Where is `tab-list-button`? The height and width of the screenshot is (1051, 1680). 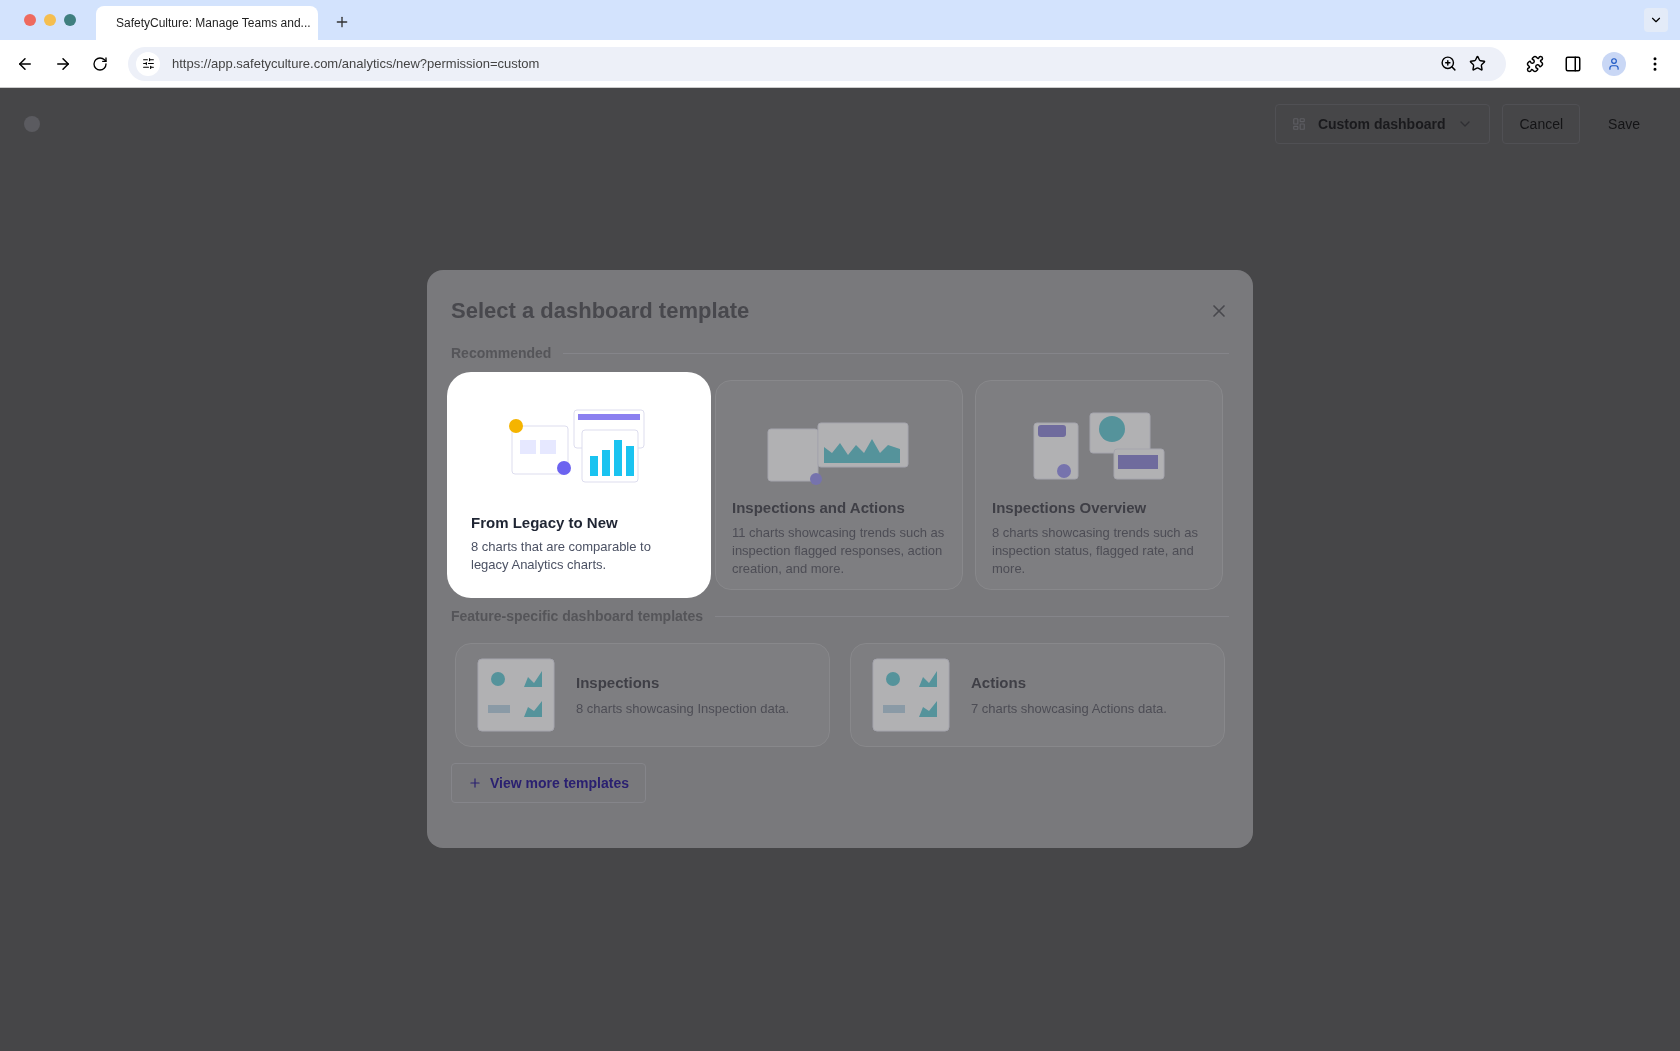 tab-list-button is located at coordinates (1656, 20).